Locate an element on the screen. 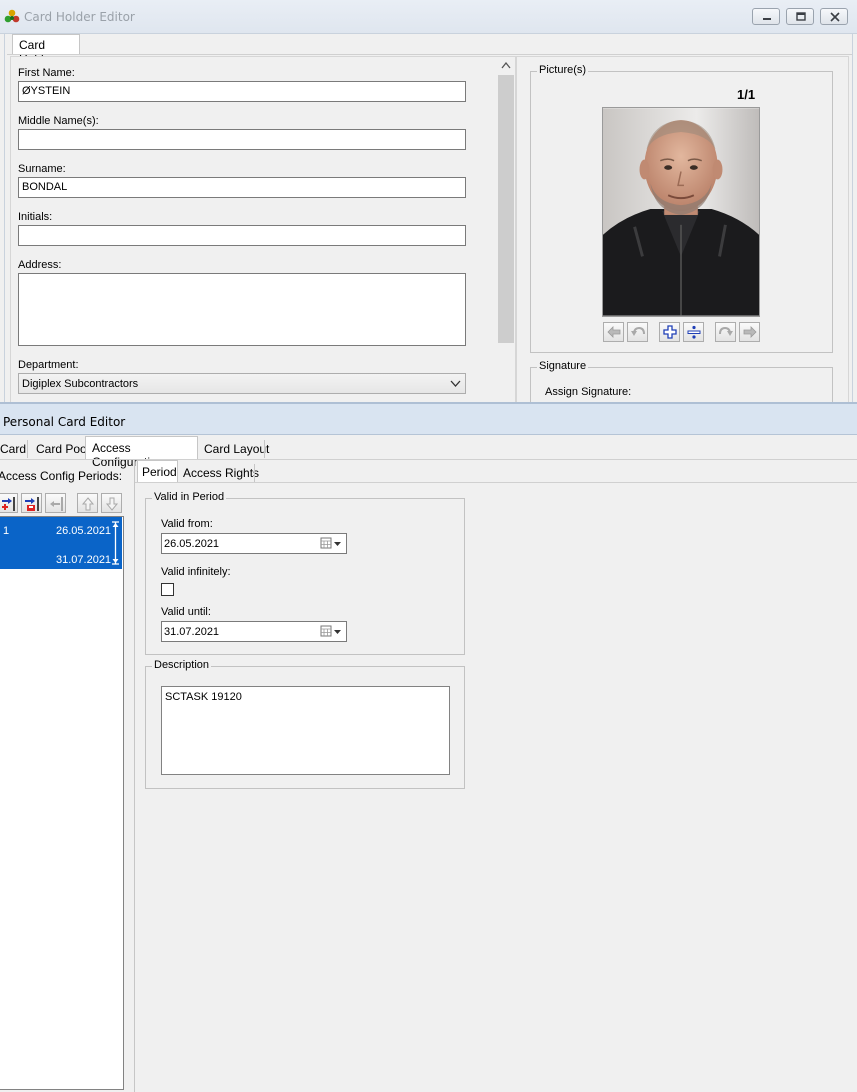  access-config-periods-list: 1 26.05.2021 31.07.2021 is located at coordinates (62, 803).